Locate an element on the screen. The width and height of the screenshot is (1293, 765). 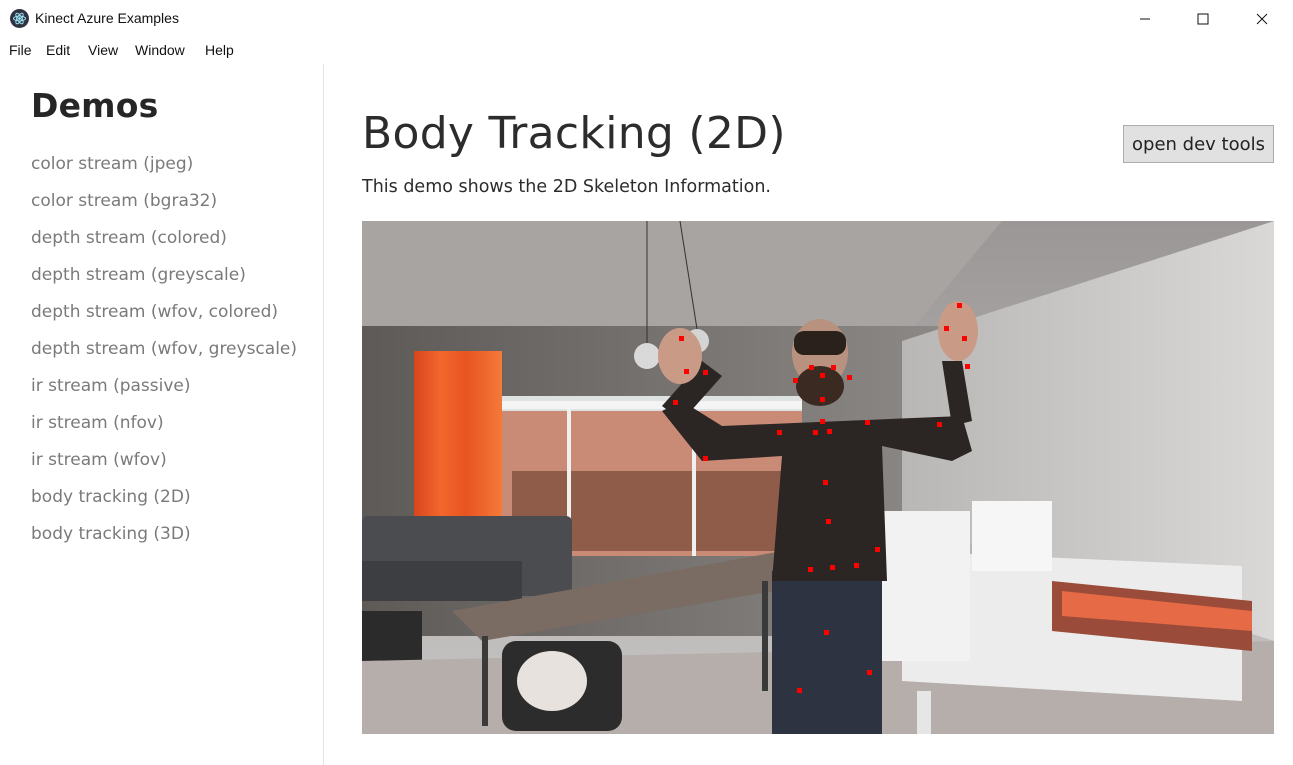
open-dev-tools-button: open dev tools is located at coordinates (1198, 144).